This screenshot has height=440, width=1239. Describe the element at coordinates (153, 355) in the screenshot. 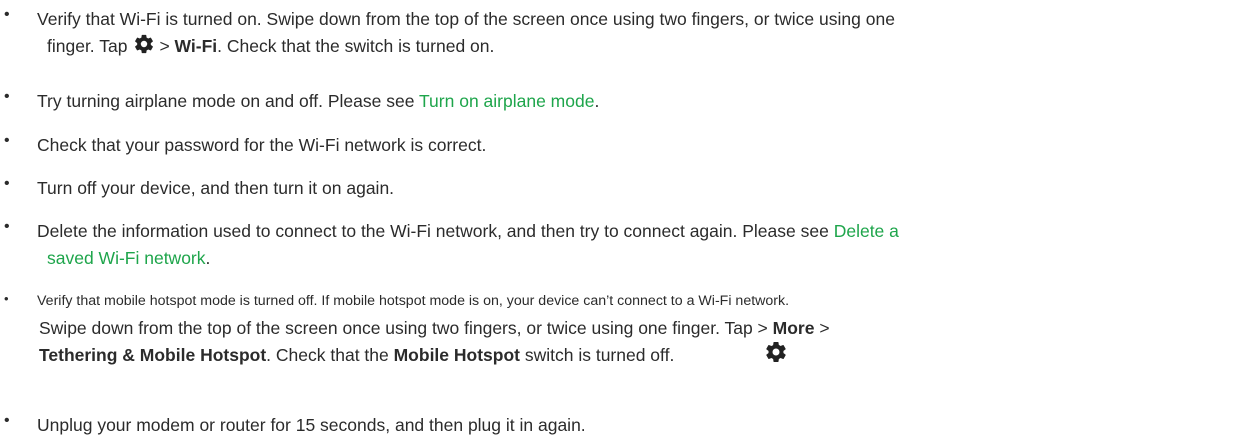

I see `tethering-label: Tethering & Mobile Hotspot` at that location.